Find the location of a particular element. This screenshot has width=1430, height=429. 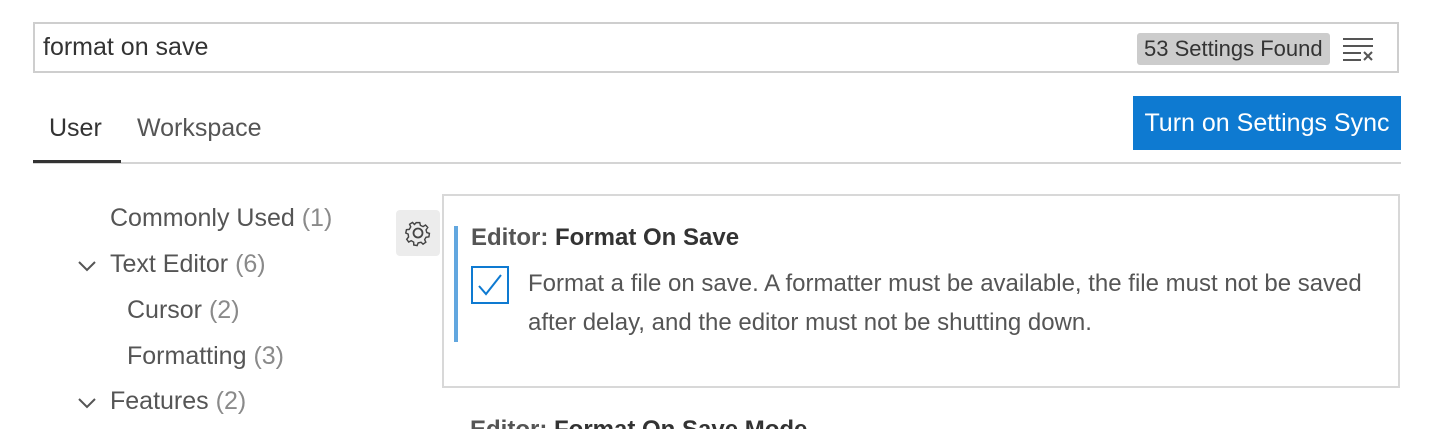

next-setting-title: Editor: Format On Save Mode is located at coordinates (638, 422).